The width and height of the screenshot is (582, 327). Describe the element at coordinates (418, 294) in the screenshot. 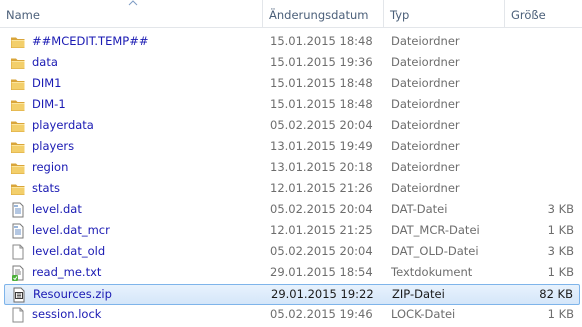

I see `file-type: ZIP-Datei` at that location.